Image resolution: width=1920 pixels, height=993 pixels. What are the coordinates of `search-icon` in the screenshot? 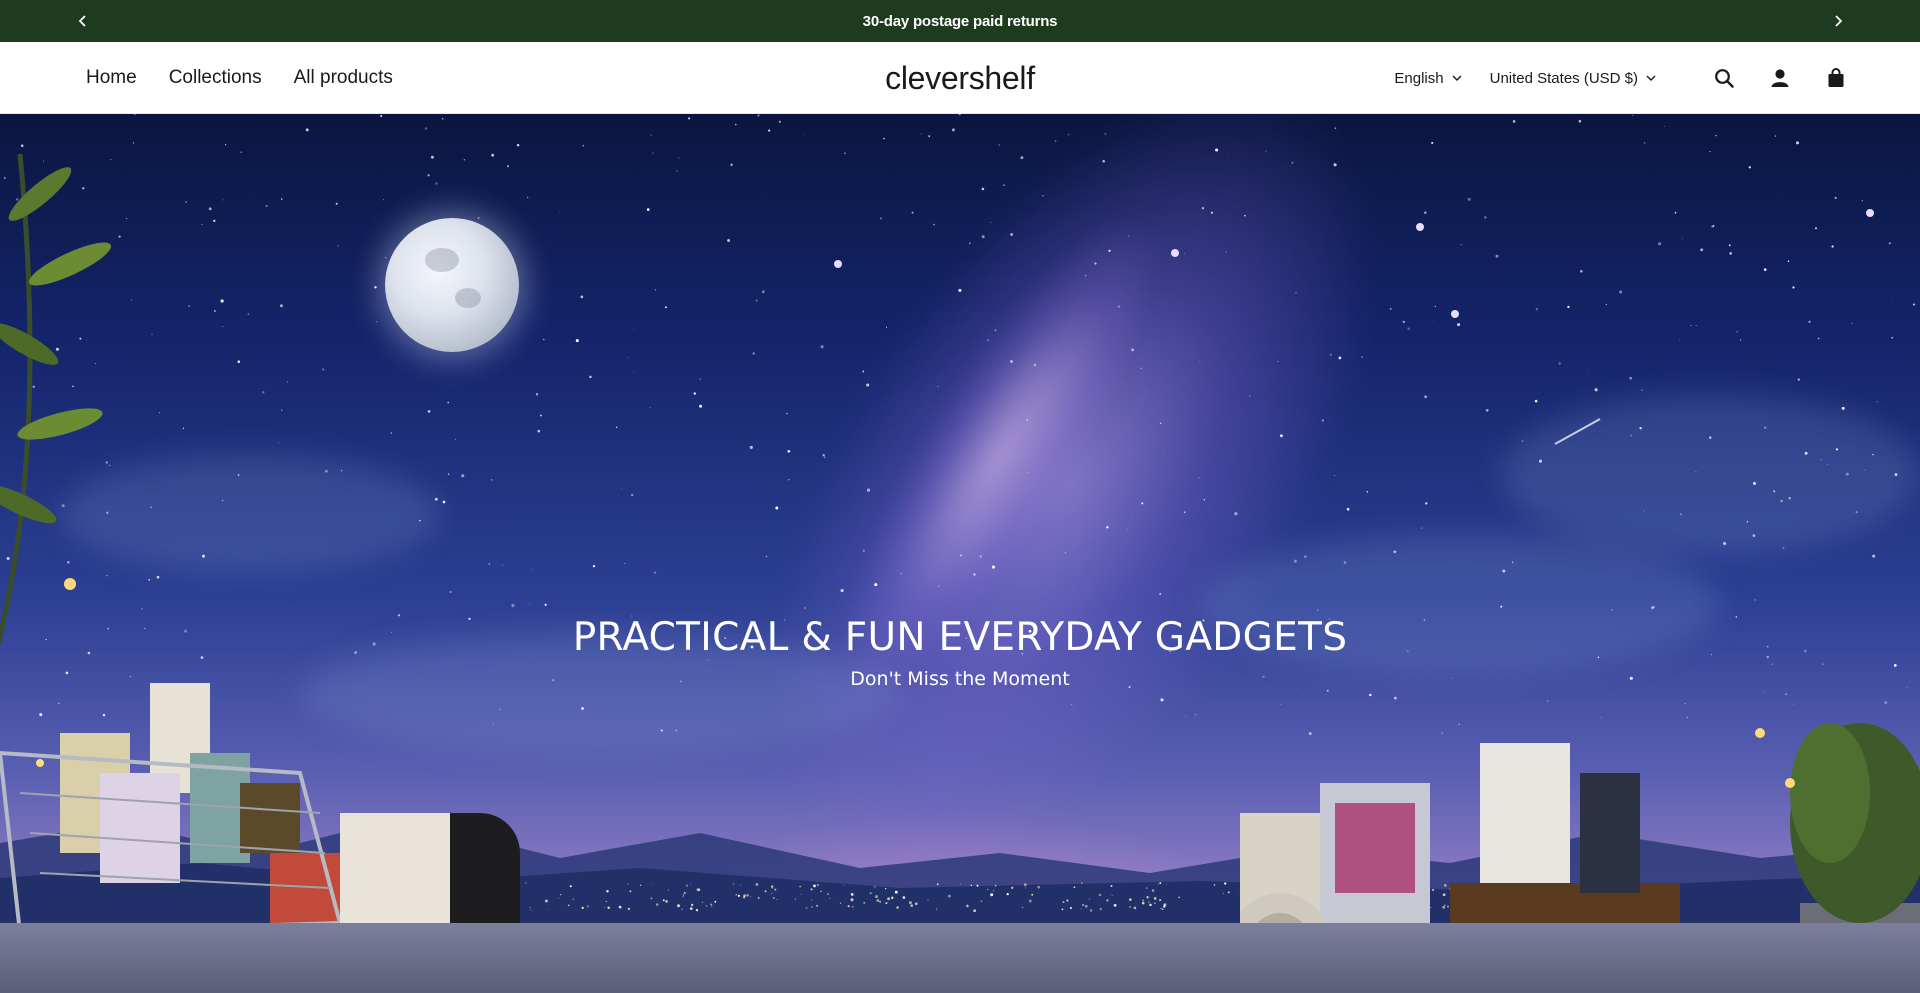 It's located at (1724, 78).